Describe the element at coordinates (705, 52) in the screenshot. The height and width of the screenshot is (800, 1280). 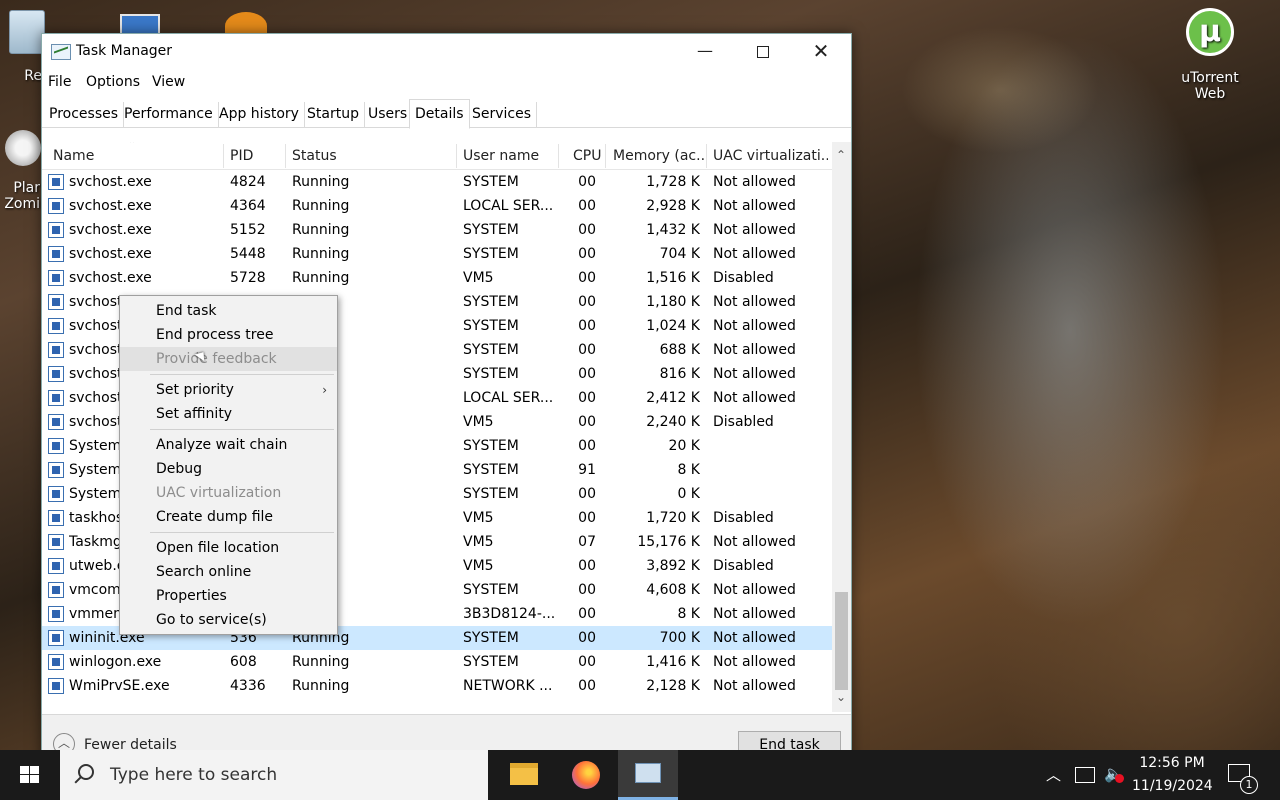
I see `minimize-button: —` at that location.